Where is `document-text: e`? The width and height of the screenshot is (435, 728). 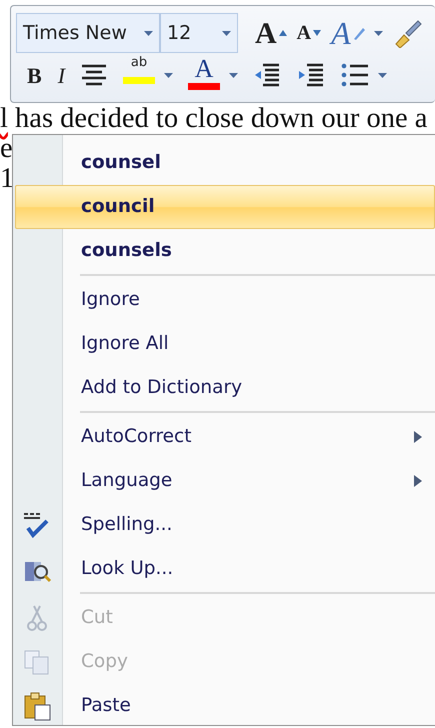
document-text: e is located at coordinates (6, 148).